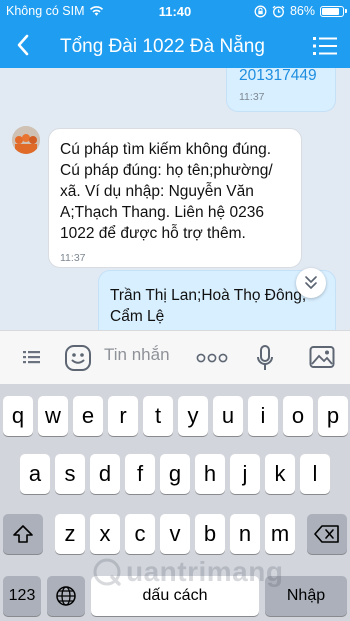 This screenshot has height=621, width=350. I want to click on backspace-key, so click(327, 534).